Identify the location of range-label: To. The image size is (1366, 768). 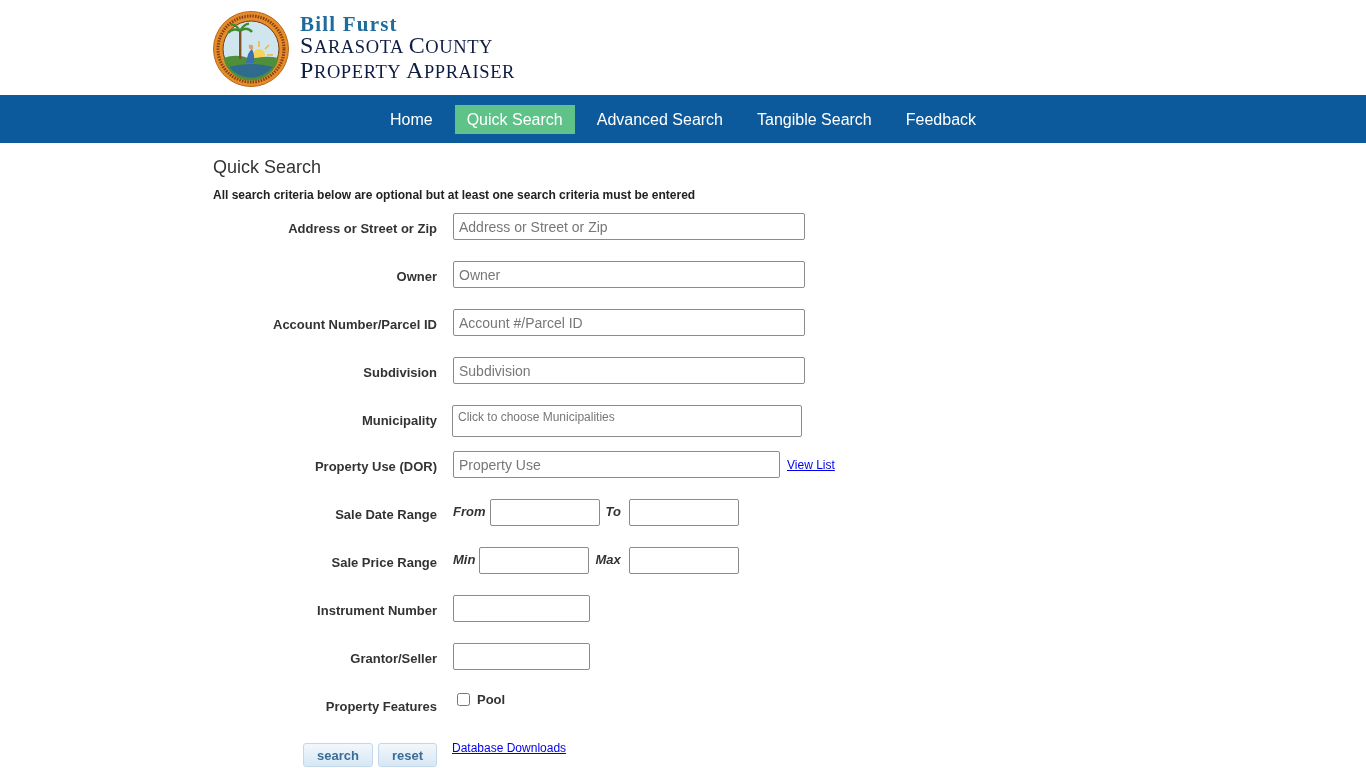
(613, 511).